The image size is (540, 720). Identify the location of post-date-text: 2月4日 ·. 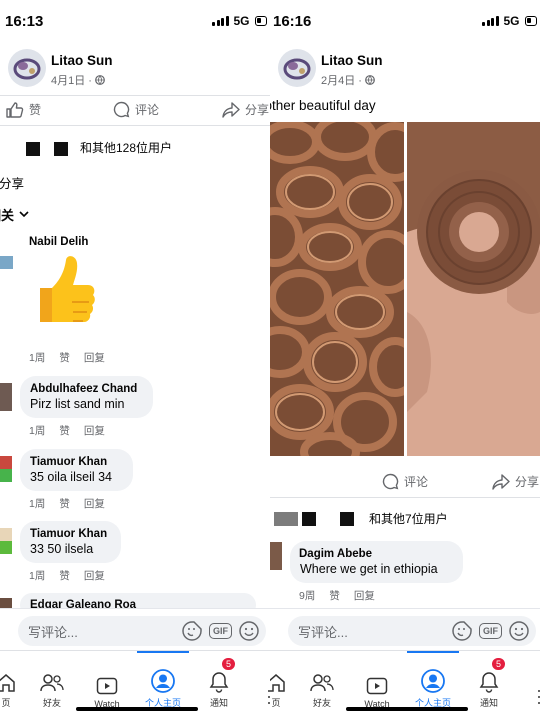
(341, 81).